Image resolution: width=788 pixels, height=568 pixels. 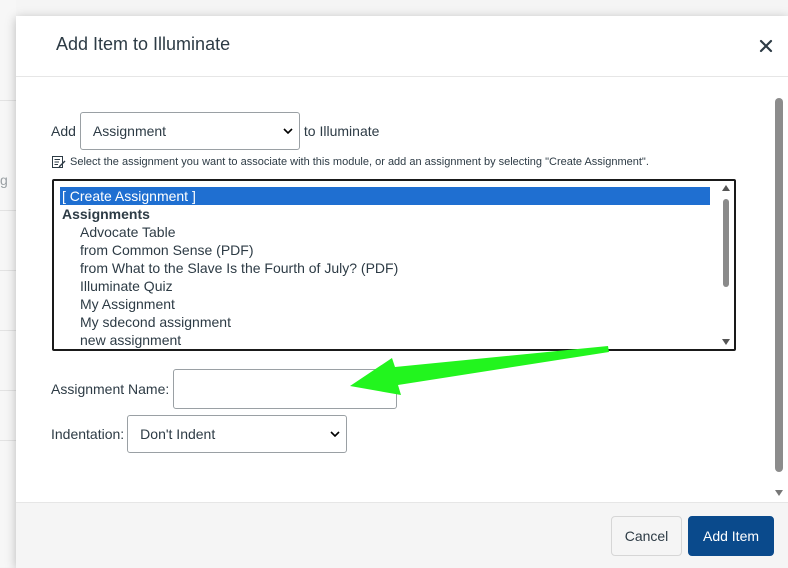 I want to click on assignment-name-label: Assignment Name:, so click(x=110, y=389).